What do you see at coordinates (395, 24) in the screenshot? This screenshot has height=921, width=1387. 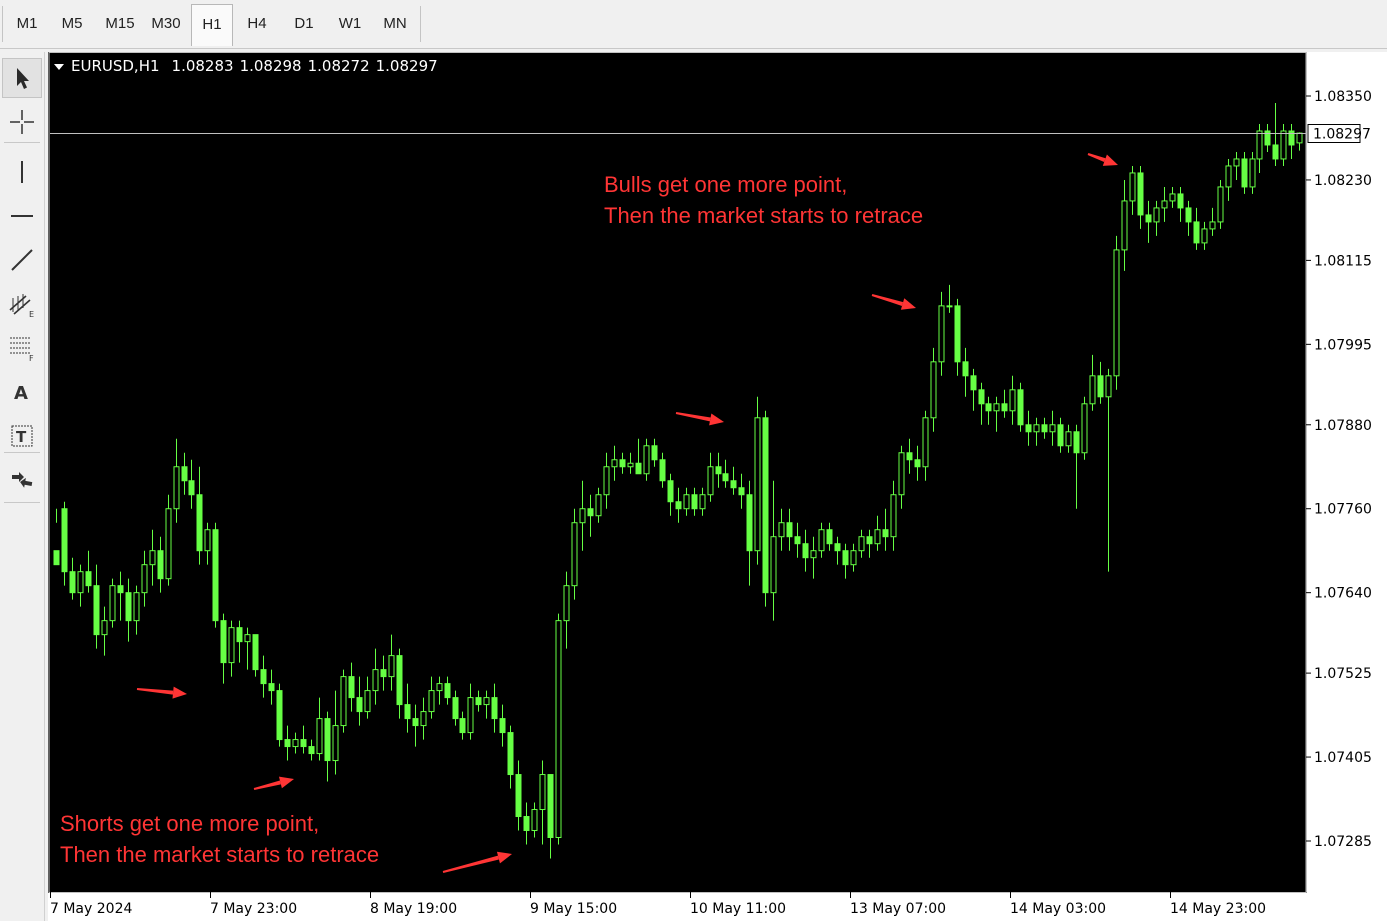 I see `timeframe-mn-button: MN` at bounding box center [395, 24].